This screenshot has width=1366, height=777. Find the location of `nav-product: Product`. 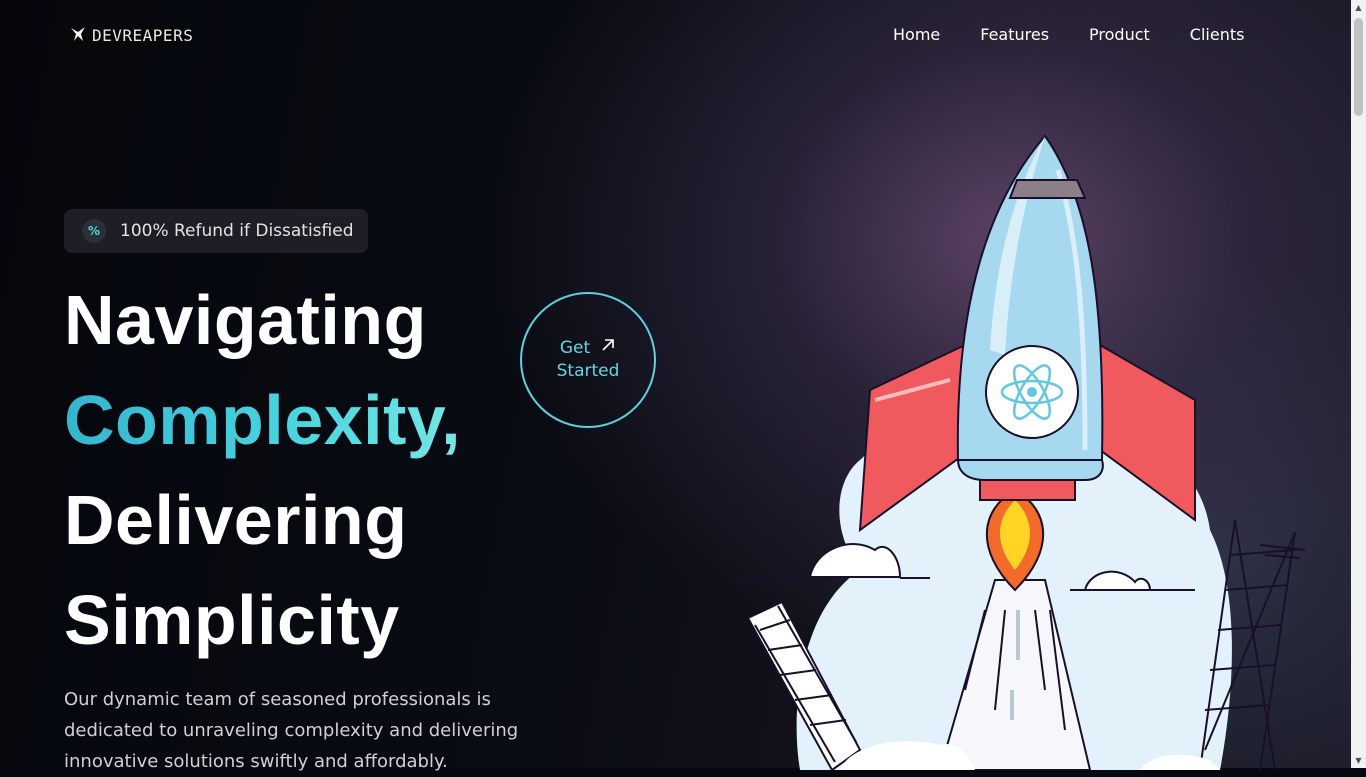

nav-product: Product is located at coordinates (1119, 34).